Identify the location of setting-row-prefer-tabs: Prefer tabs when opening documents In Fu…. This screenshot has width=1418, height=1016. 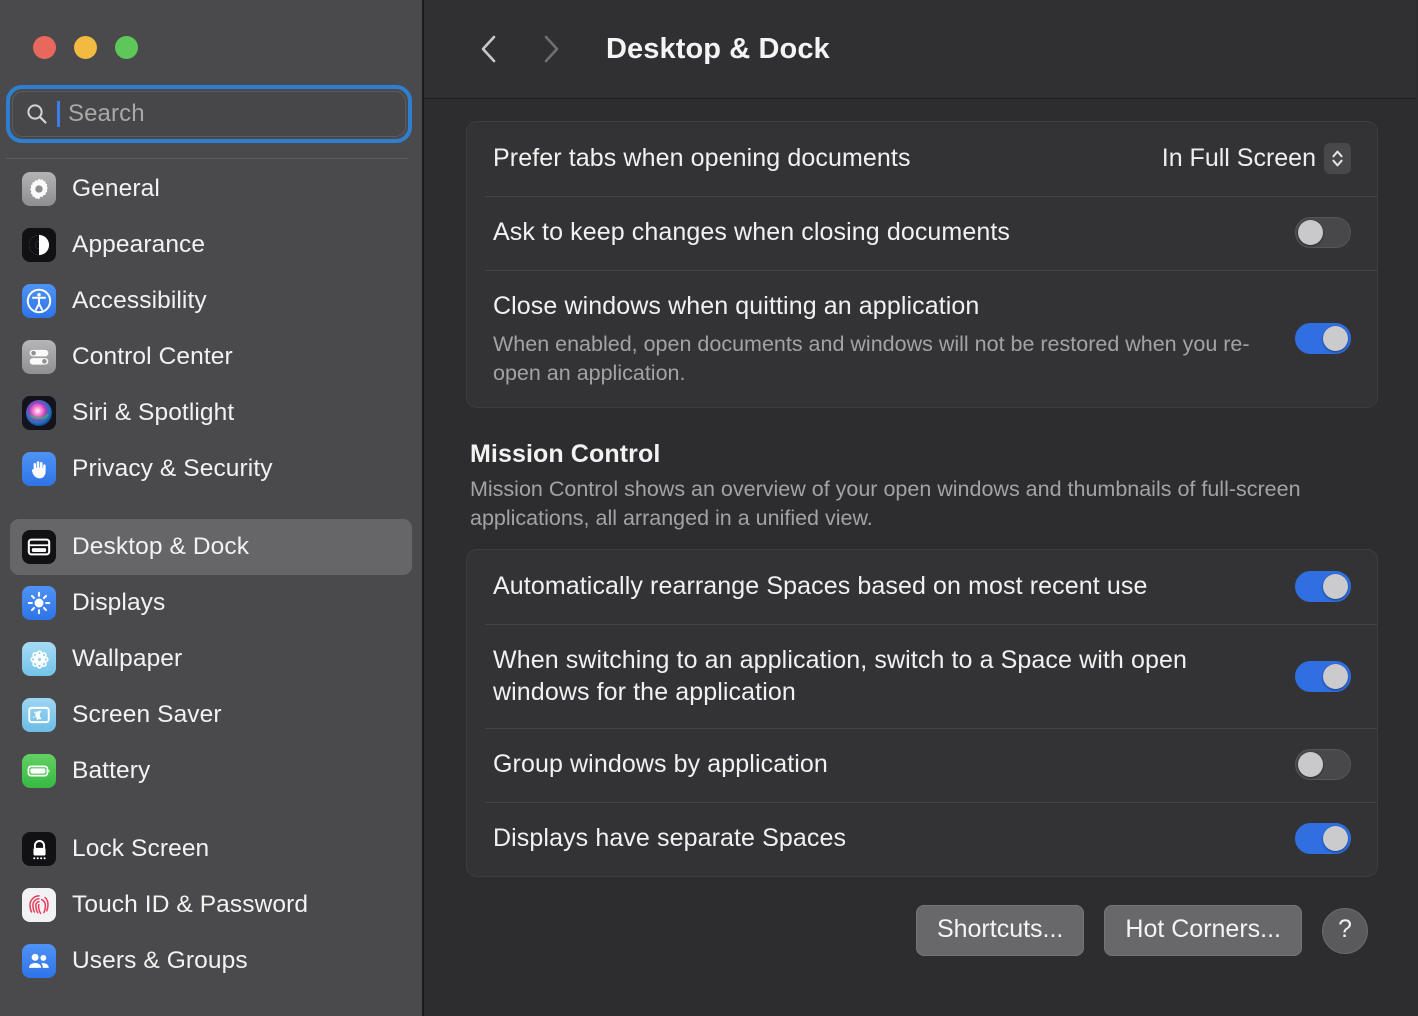
(922, 159).